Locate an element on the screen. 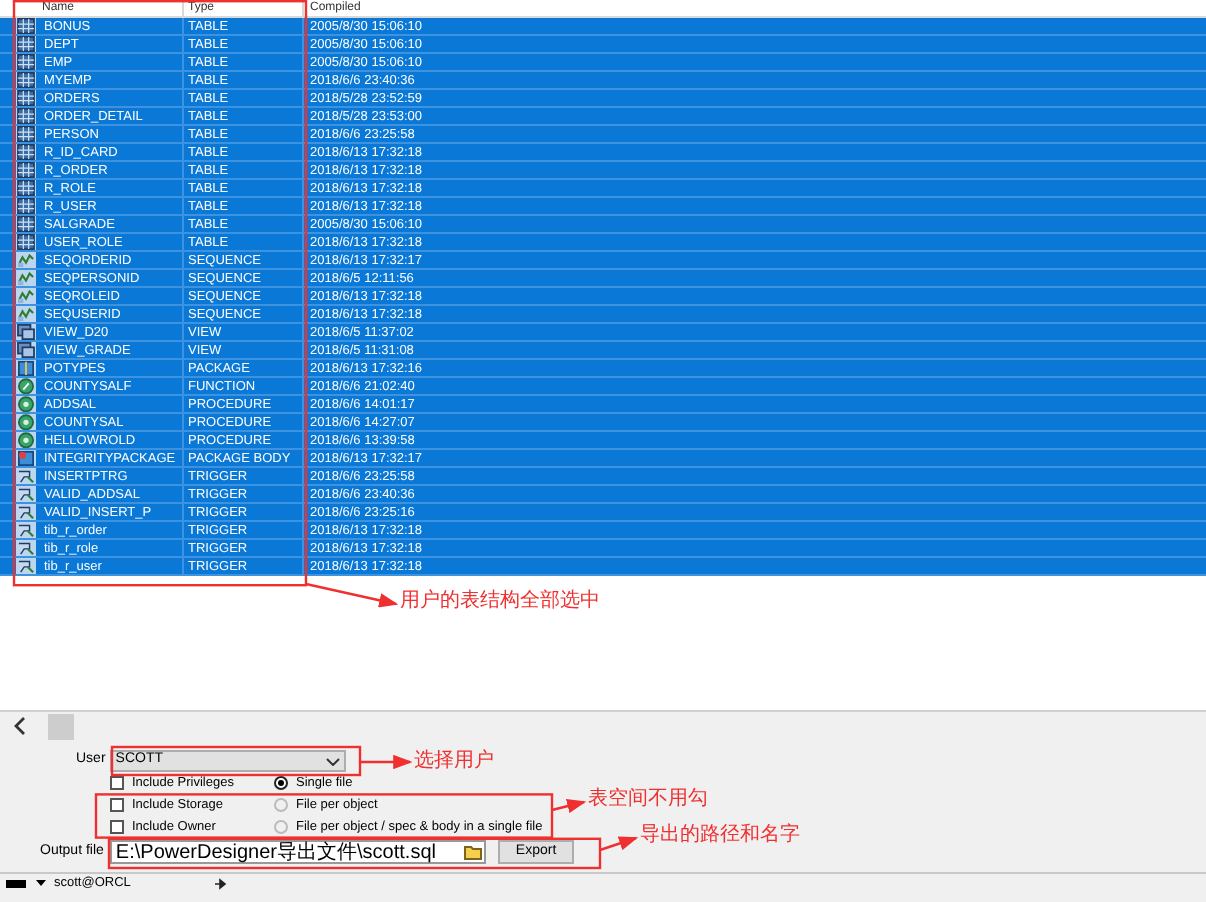  output-file-field: E:\PowerDesigner导出文件\scott.sql is located at coordinates (297, 852).